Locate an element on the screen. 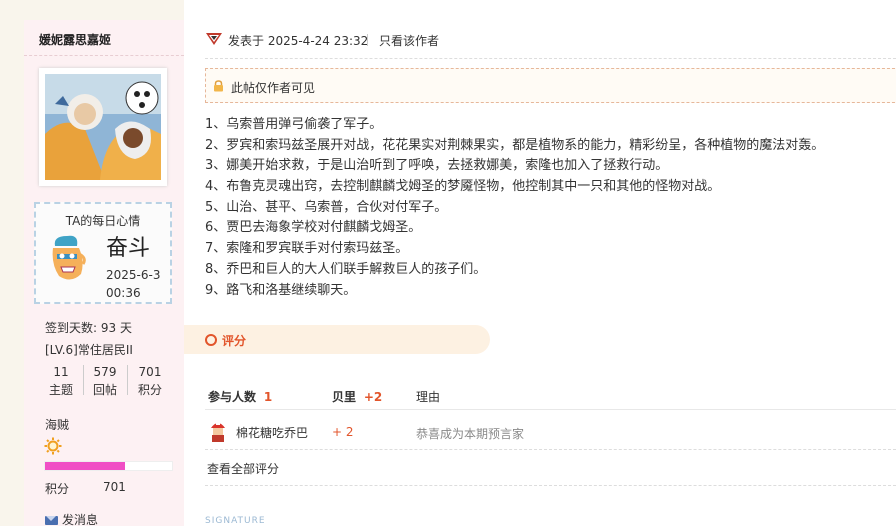 Image resolution: width=896 pixels, height=528 pixels. signature-label: SIGNATURE is located at coordinates (235, 521).